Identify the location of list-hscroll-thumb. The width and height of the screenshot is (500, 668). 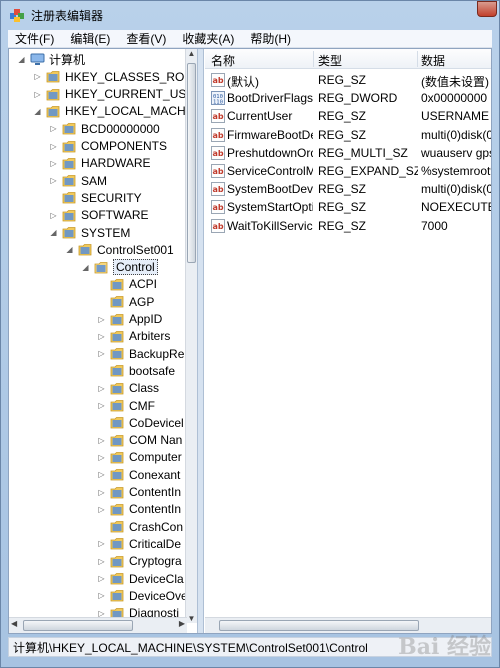
(319, 625).